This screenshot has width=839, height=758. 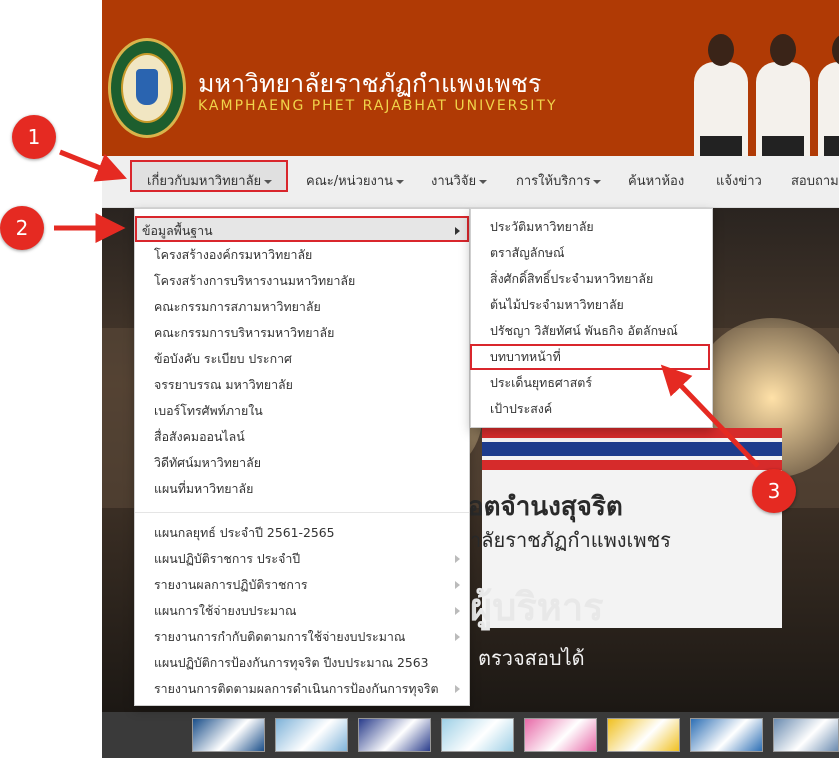 What do you see at coordinates (774, 491) in the screenshot?
I see `step-badge-3: 3` at bounding box center [774, 491].